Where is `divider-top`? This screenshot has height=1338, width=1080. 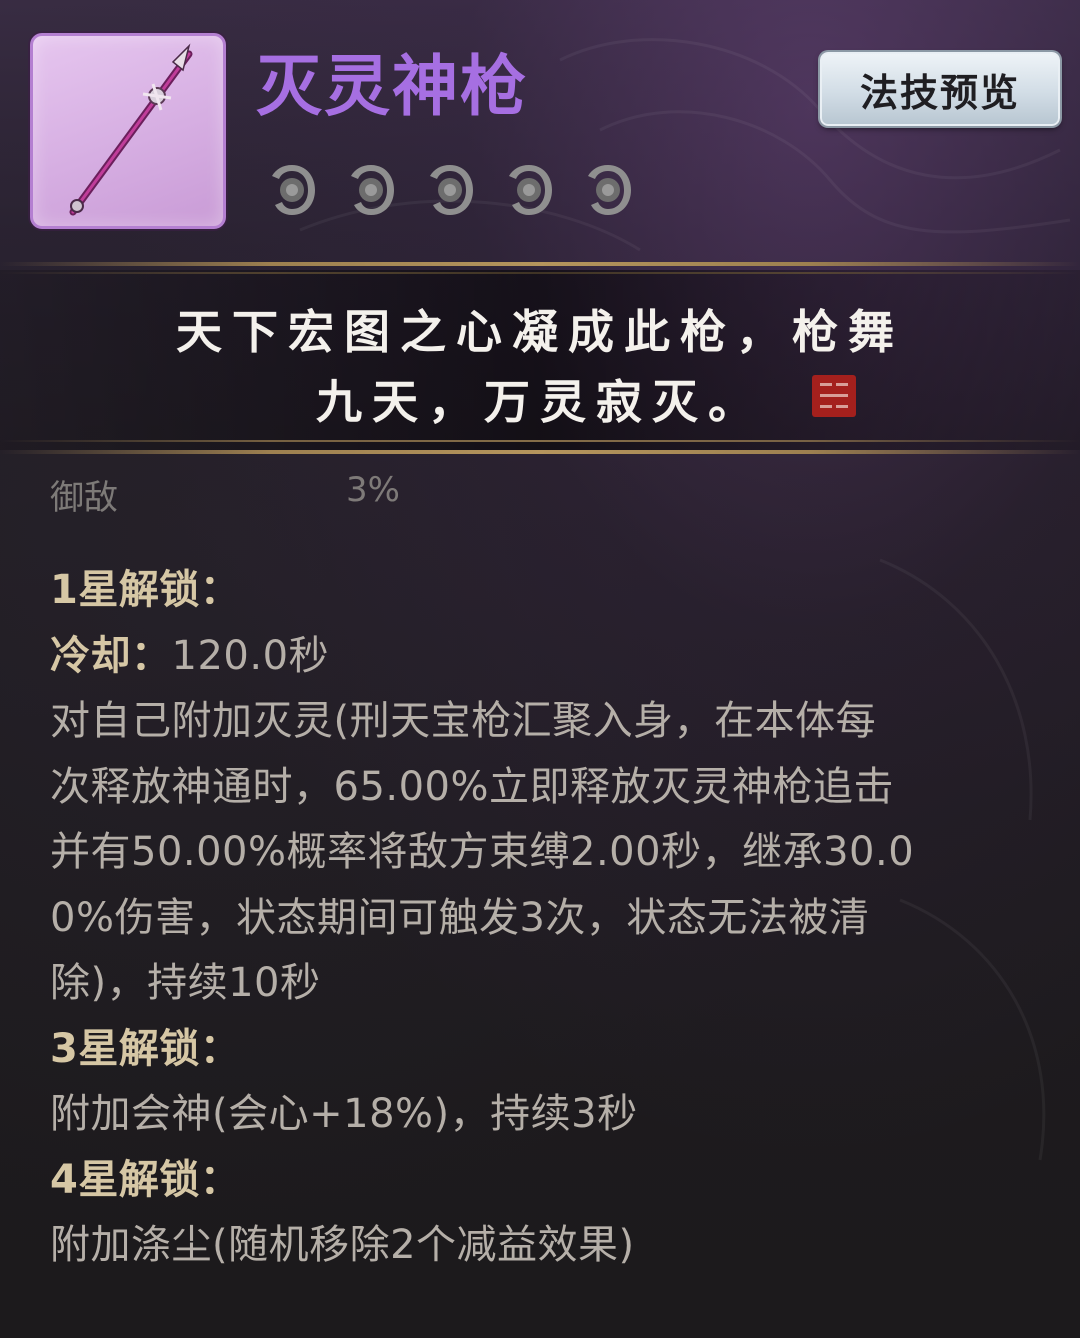 divider-top is located at coordinates (540, 264).